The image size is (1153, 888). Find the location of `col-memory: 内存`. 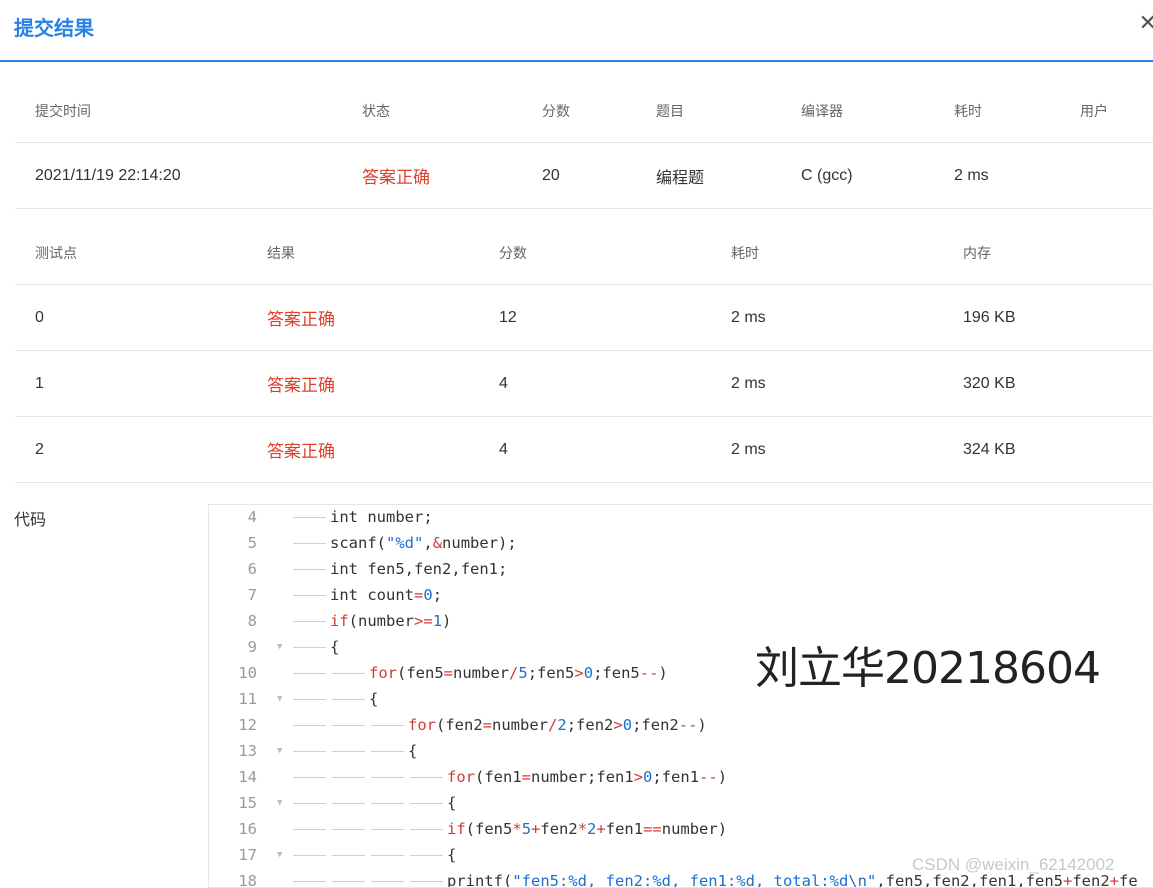

col-memory: 内存 is located at coordinates (977, 253).